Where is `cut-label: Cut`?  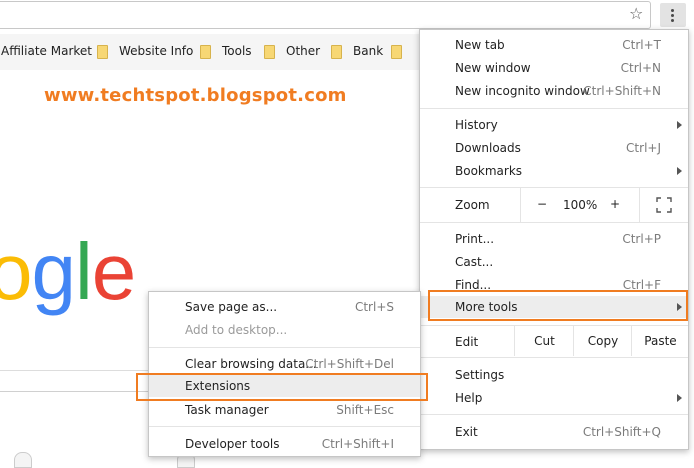 cut-label: Cut is located at coordinates (544, 341).